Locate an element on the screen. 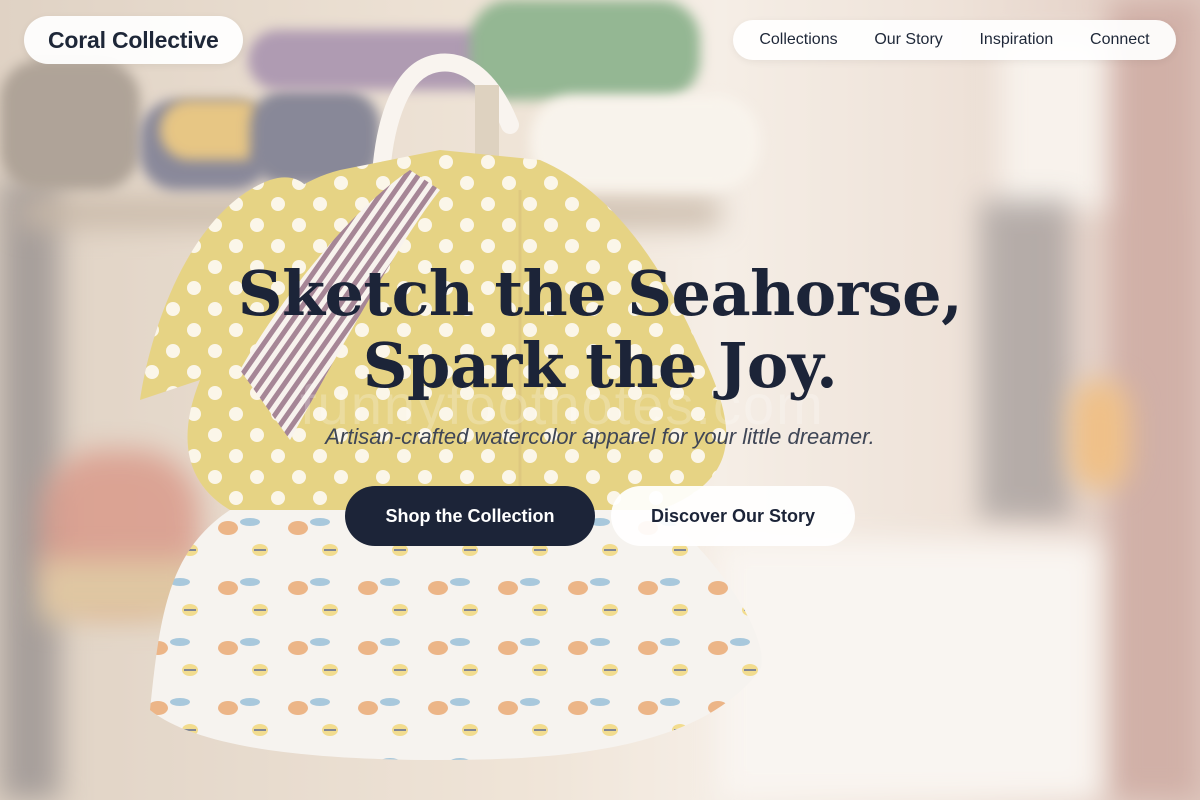 The width and height of the screenshot is (1200, 800). hero-title-line-1: Sketch the Seahorse, is located at coordinates (600, 293).